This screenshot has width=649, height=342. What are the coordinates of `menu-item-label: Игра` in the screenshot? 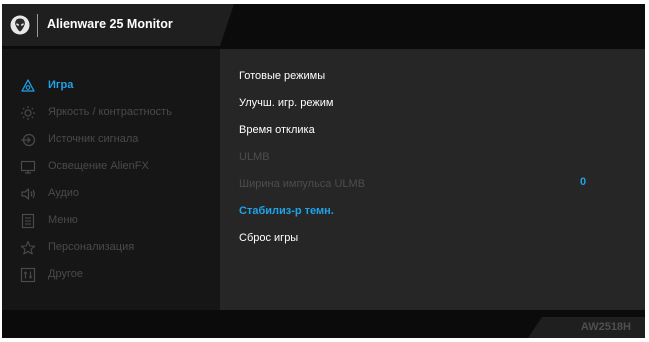 It's located at (61, 85).